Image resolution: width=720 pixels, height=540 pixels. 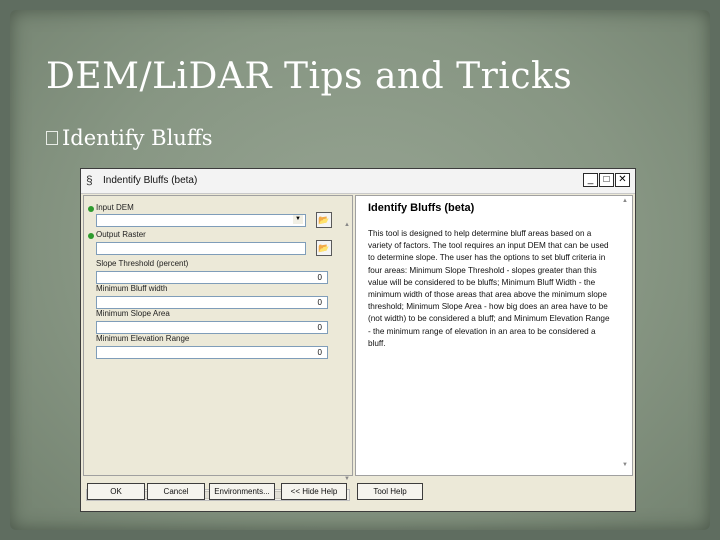 What do you see at coordinates (212, 352) in the screenshot?
I see `min-elevation-range-field: 0` at bounding box center [212, 352].